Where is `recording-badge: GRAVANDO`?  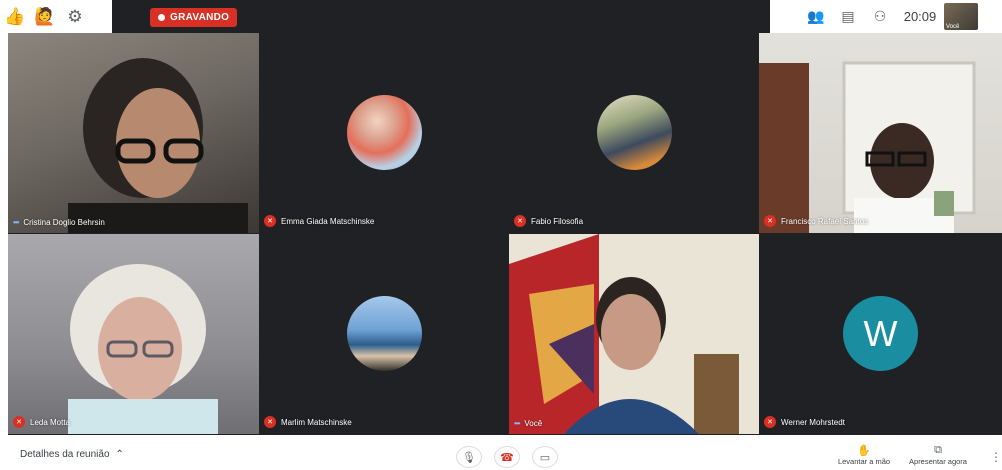 recording-badge: GRAVANDO is located at coordinates (194, 17).